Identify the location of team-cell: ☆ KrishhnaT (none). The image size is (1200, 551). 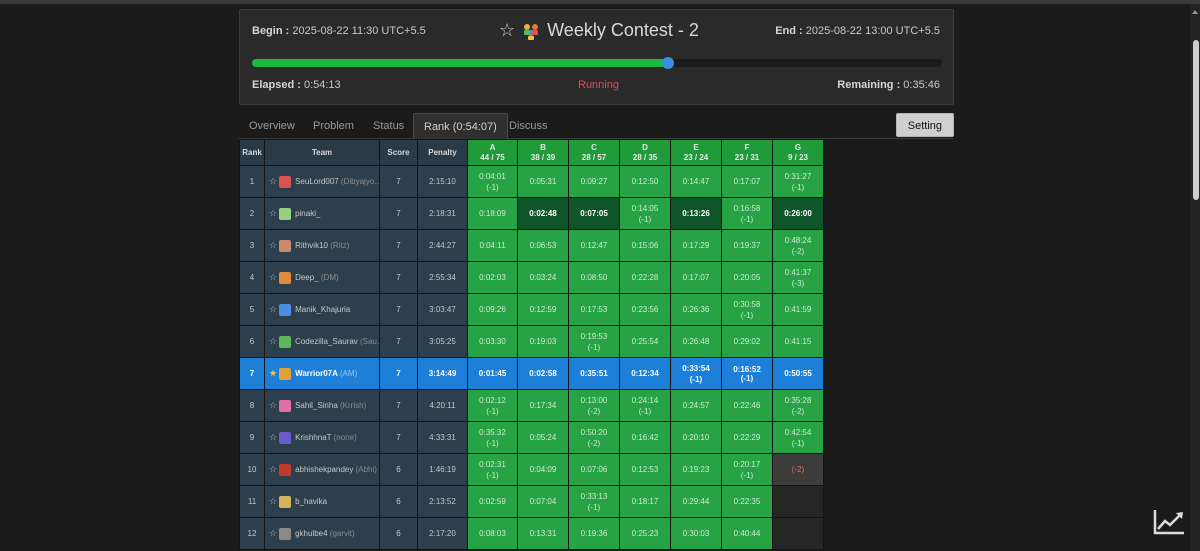
(322, 437).